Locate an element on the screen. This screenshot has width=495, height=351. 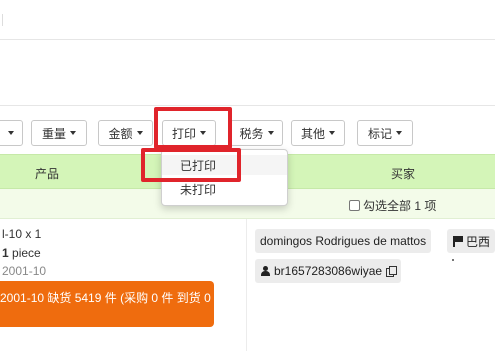
buyer-id-tag: br1657283086wiyae is located at coordinates (328, 271).